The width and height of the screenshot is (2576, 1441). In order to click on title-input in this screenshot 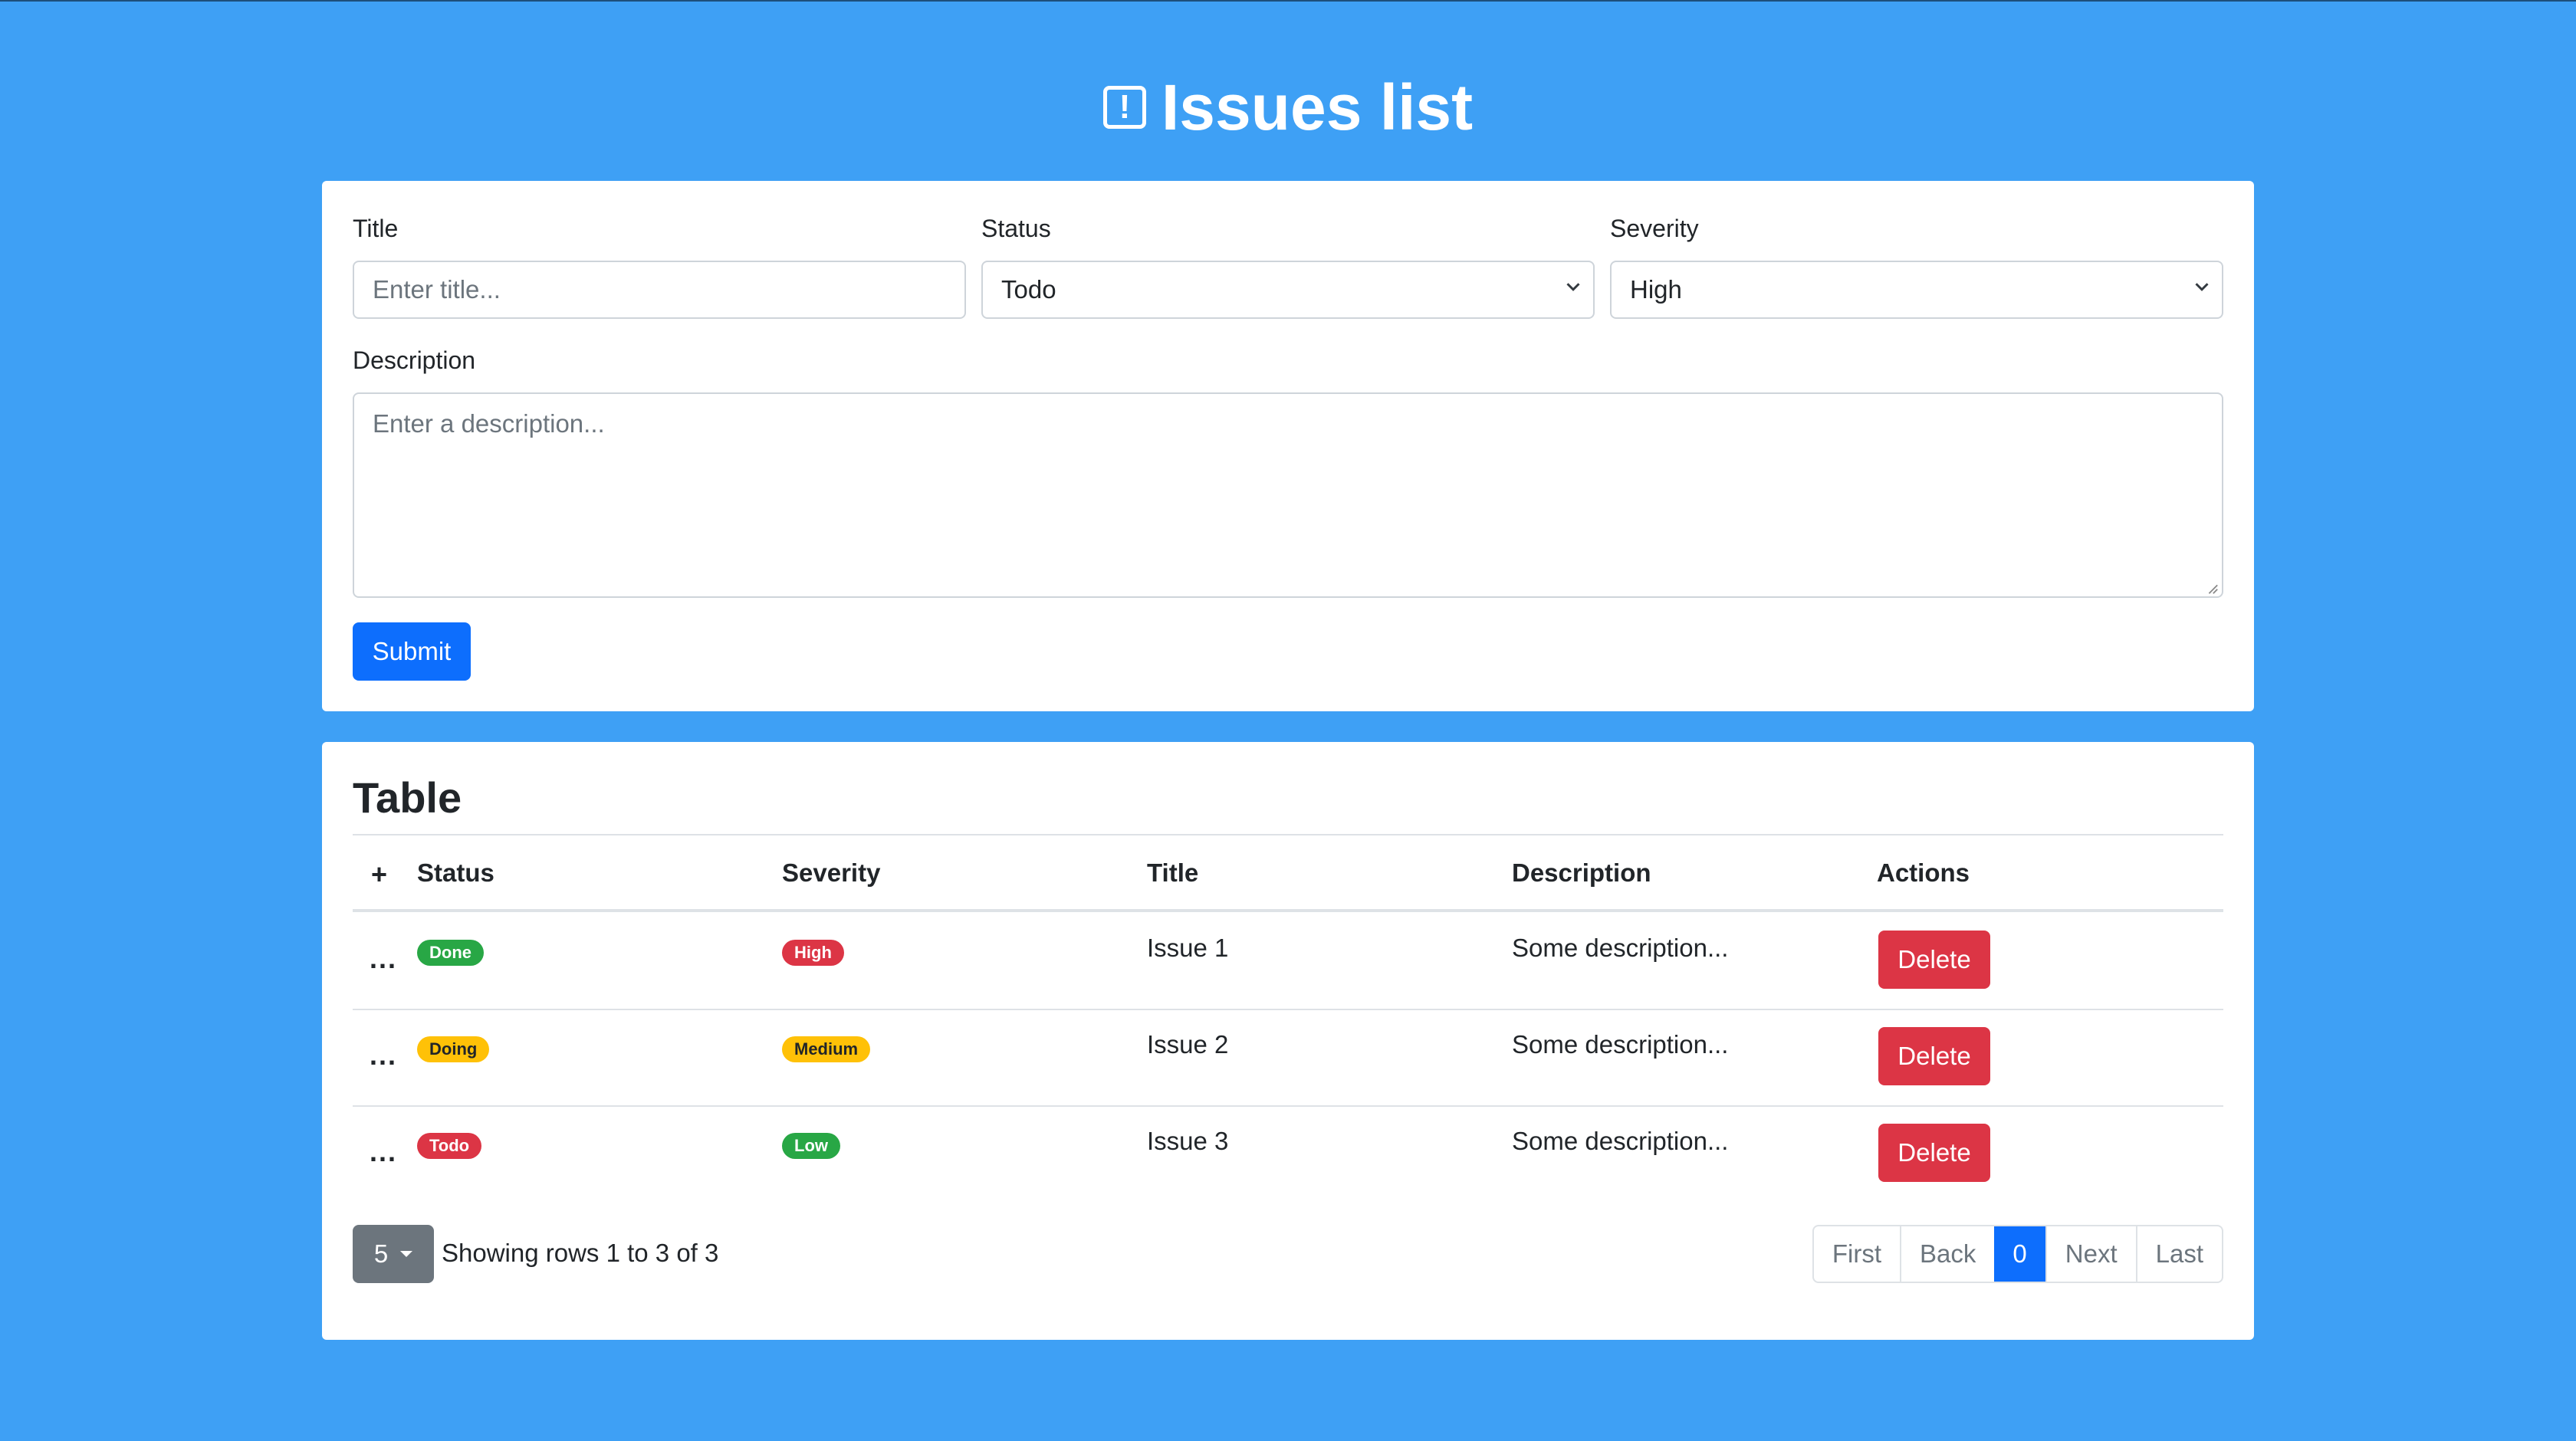, I will do `click(660, 290)`.